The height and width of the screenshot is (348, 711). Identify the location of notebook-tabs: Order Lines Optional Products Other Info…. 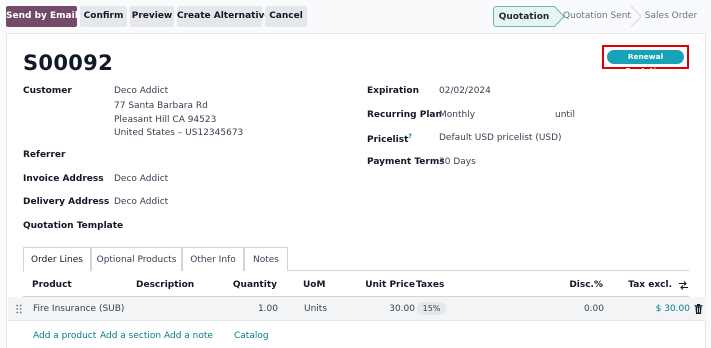
(356, 259).